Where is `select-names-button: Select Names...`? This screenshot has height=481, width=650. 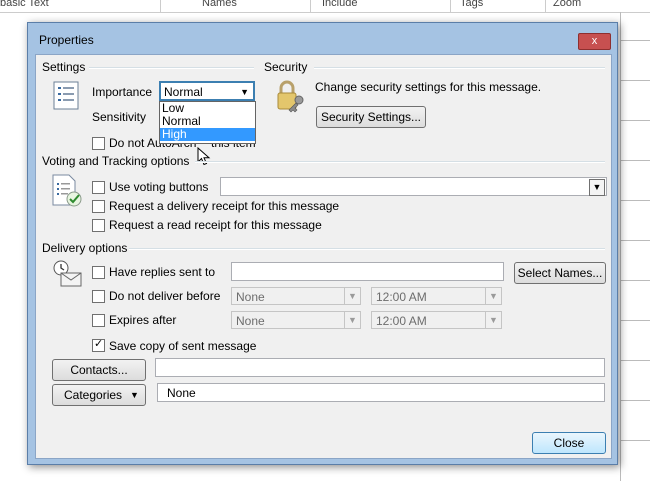 select-names-button: Select Names... is located at coordinates (560, 273).